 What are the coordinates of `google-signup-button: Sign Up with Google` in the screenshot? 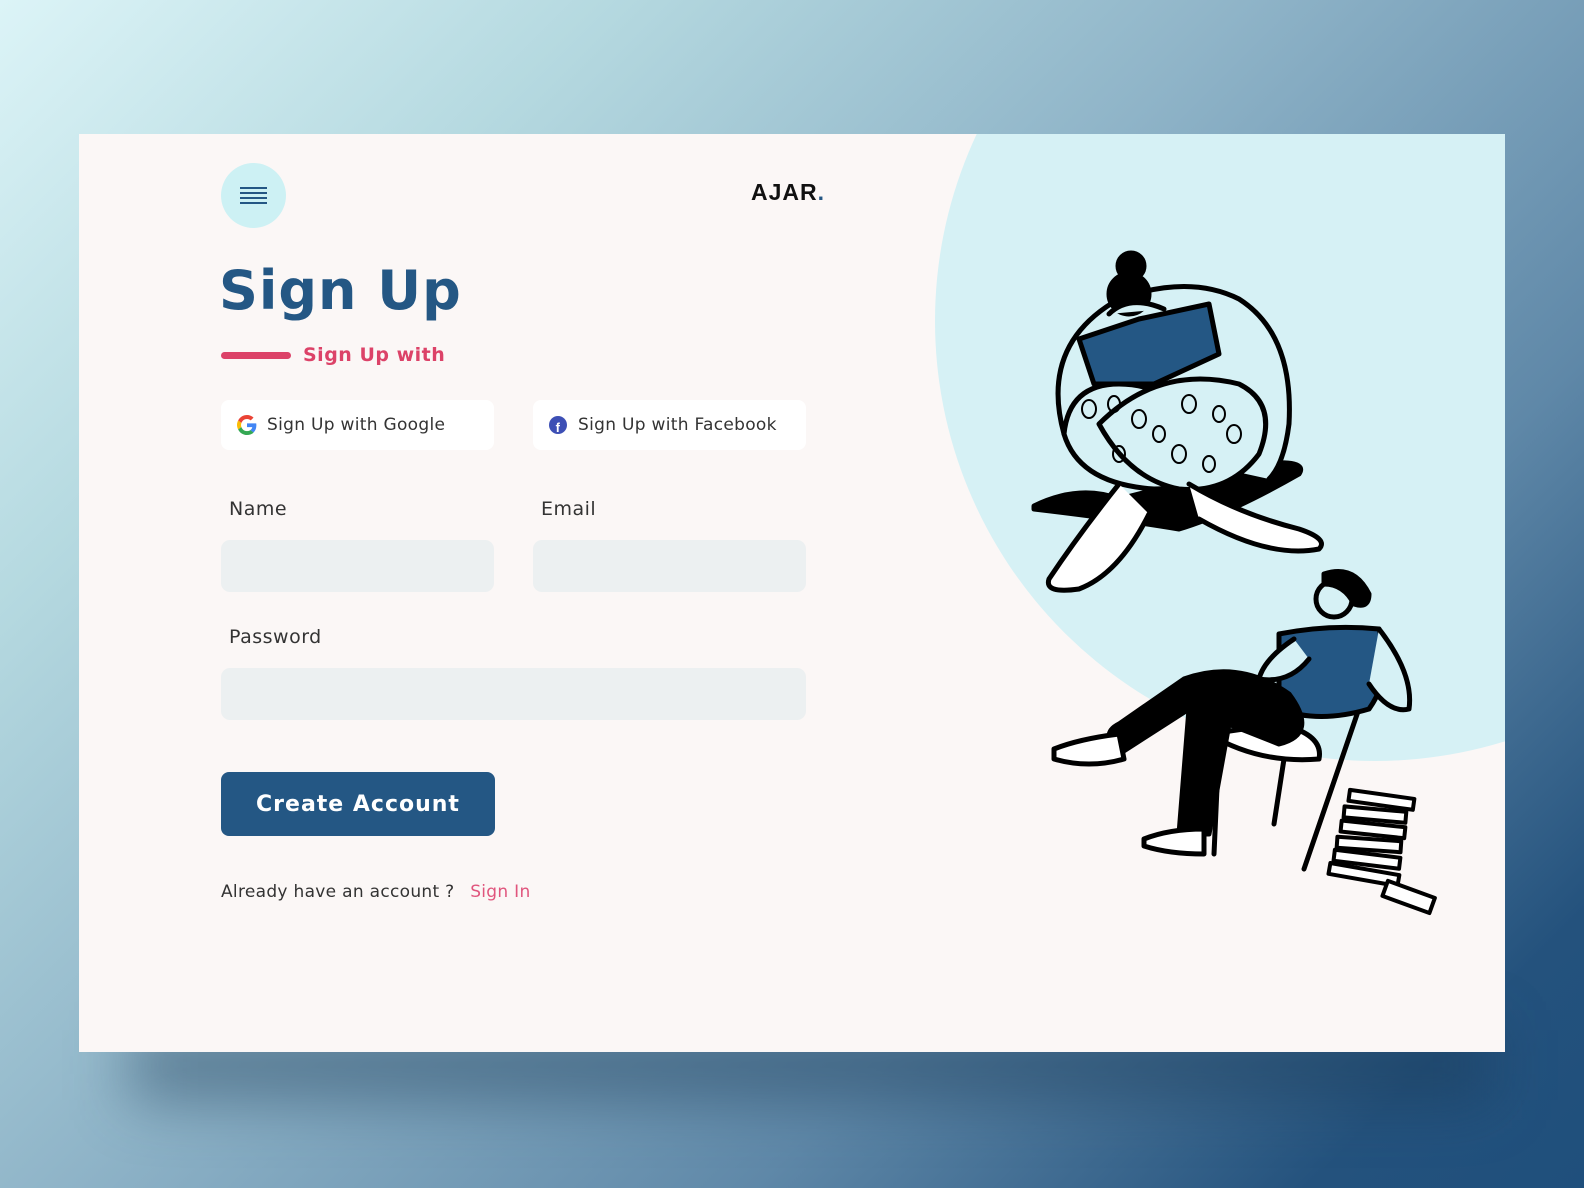 It's located at (357, 425).